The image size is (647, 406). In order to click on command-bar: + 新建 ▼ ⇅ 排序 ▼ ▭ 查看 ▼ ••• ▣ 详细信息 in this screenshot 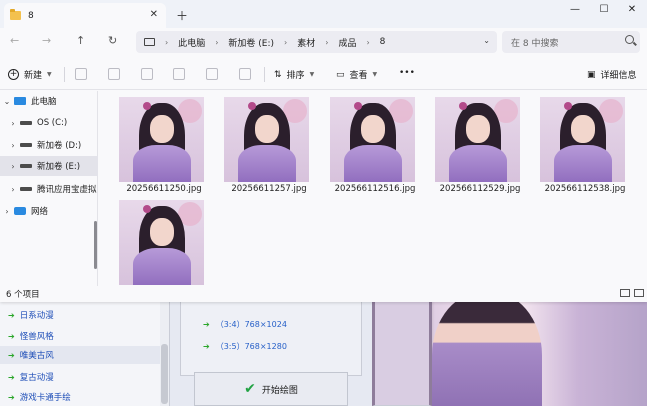, I will do `click(323, 75)`.